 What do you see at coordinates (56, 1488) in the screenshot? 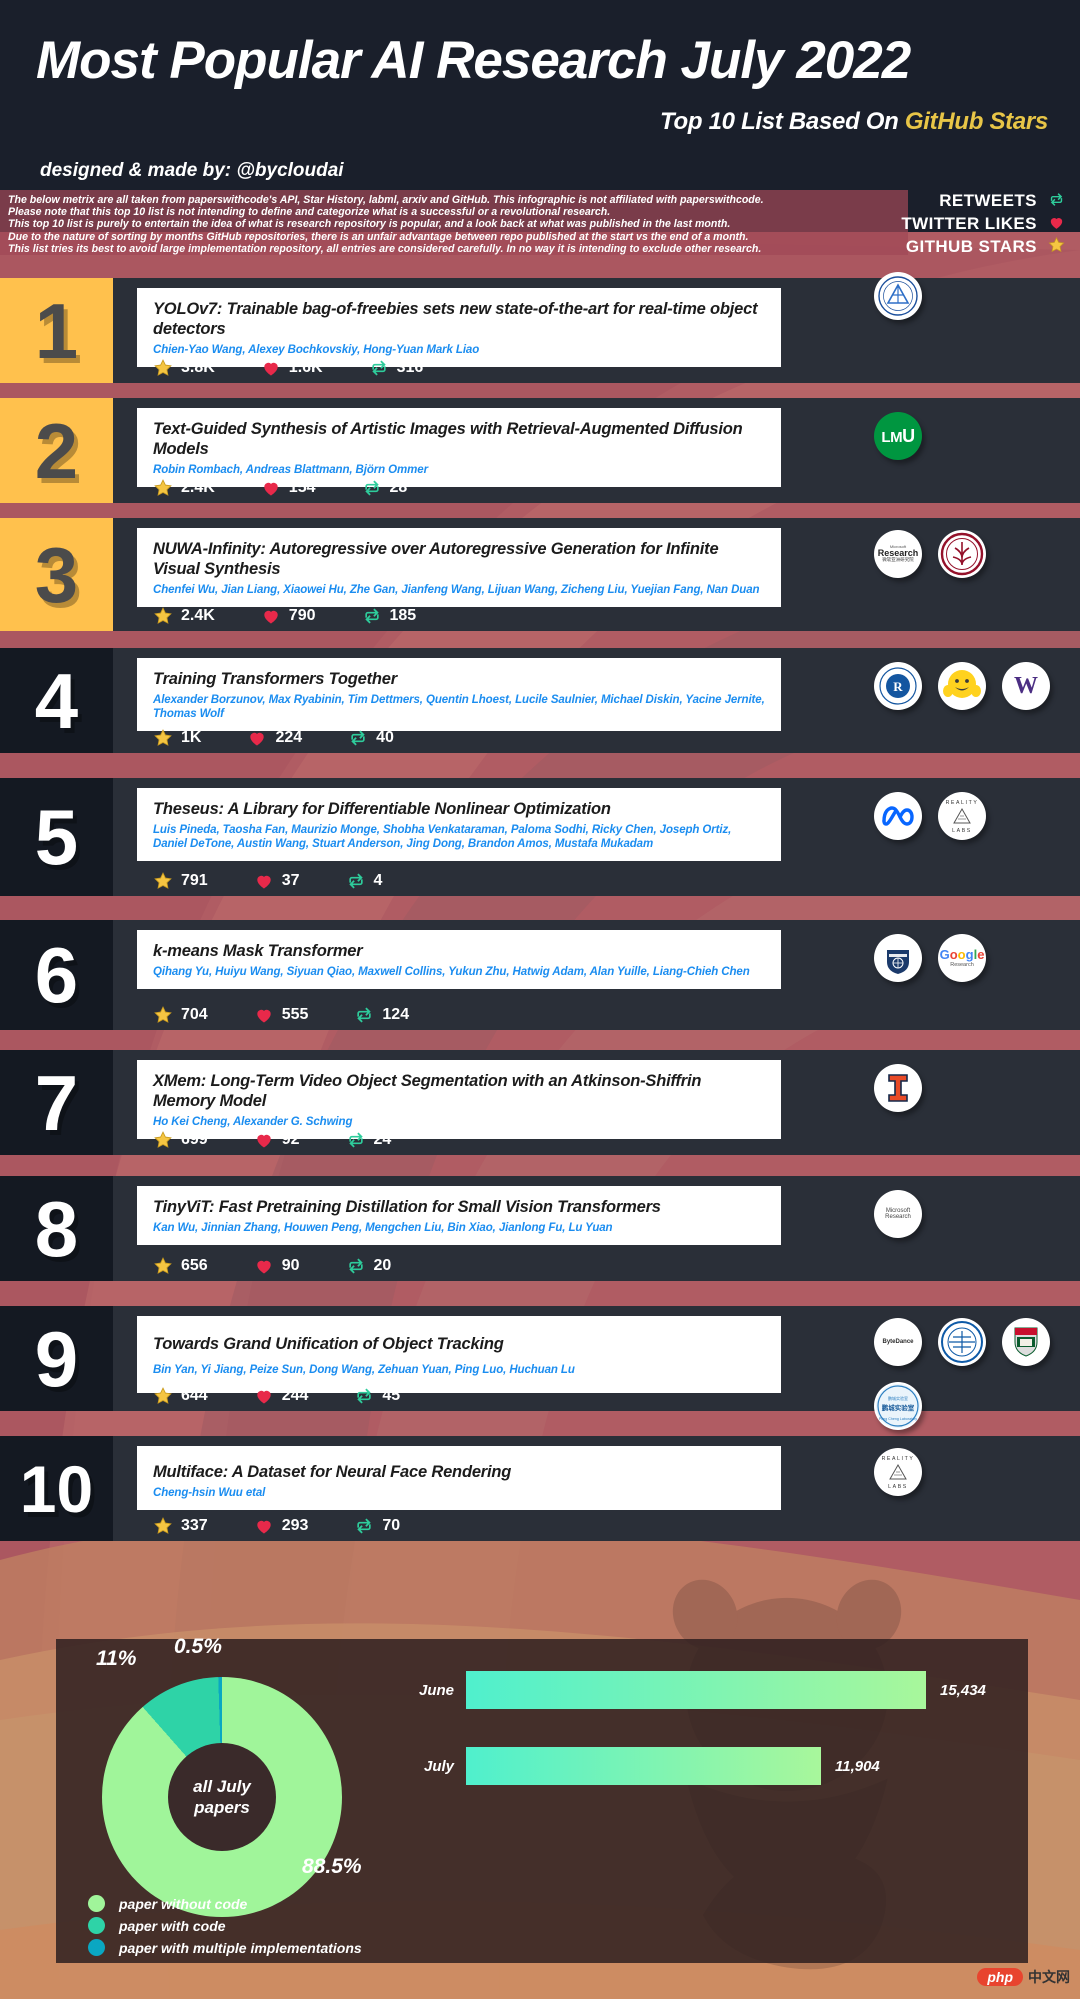
I see `rank-badge: 10` at bounding box center [56, 1488].